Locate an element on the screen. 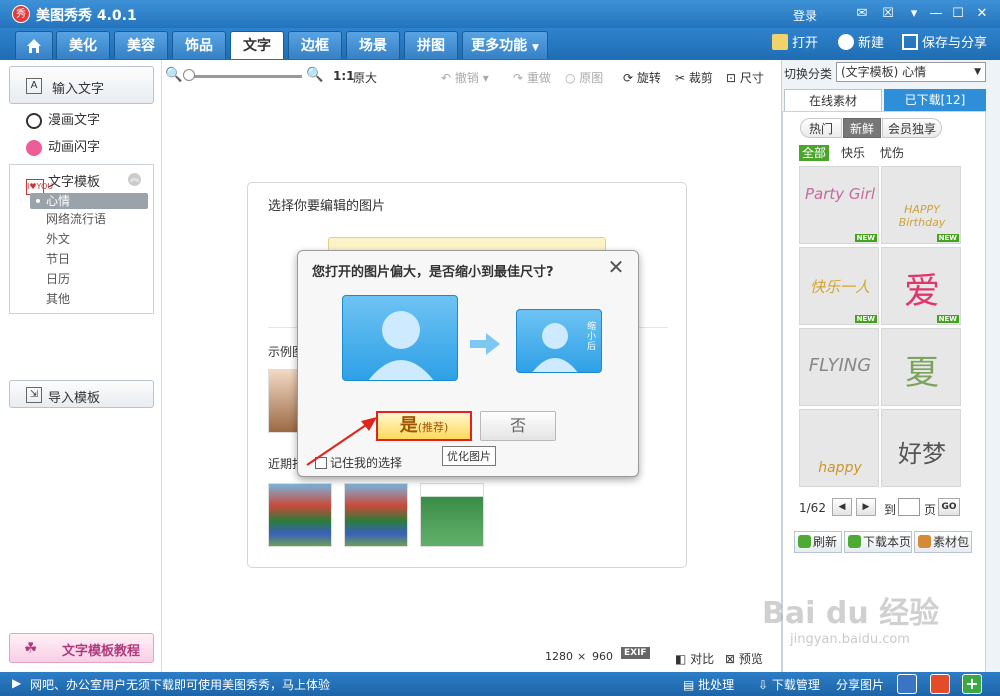  undo-button: ↶ 撤销 ▾ is located at coordinates (465, 77).